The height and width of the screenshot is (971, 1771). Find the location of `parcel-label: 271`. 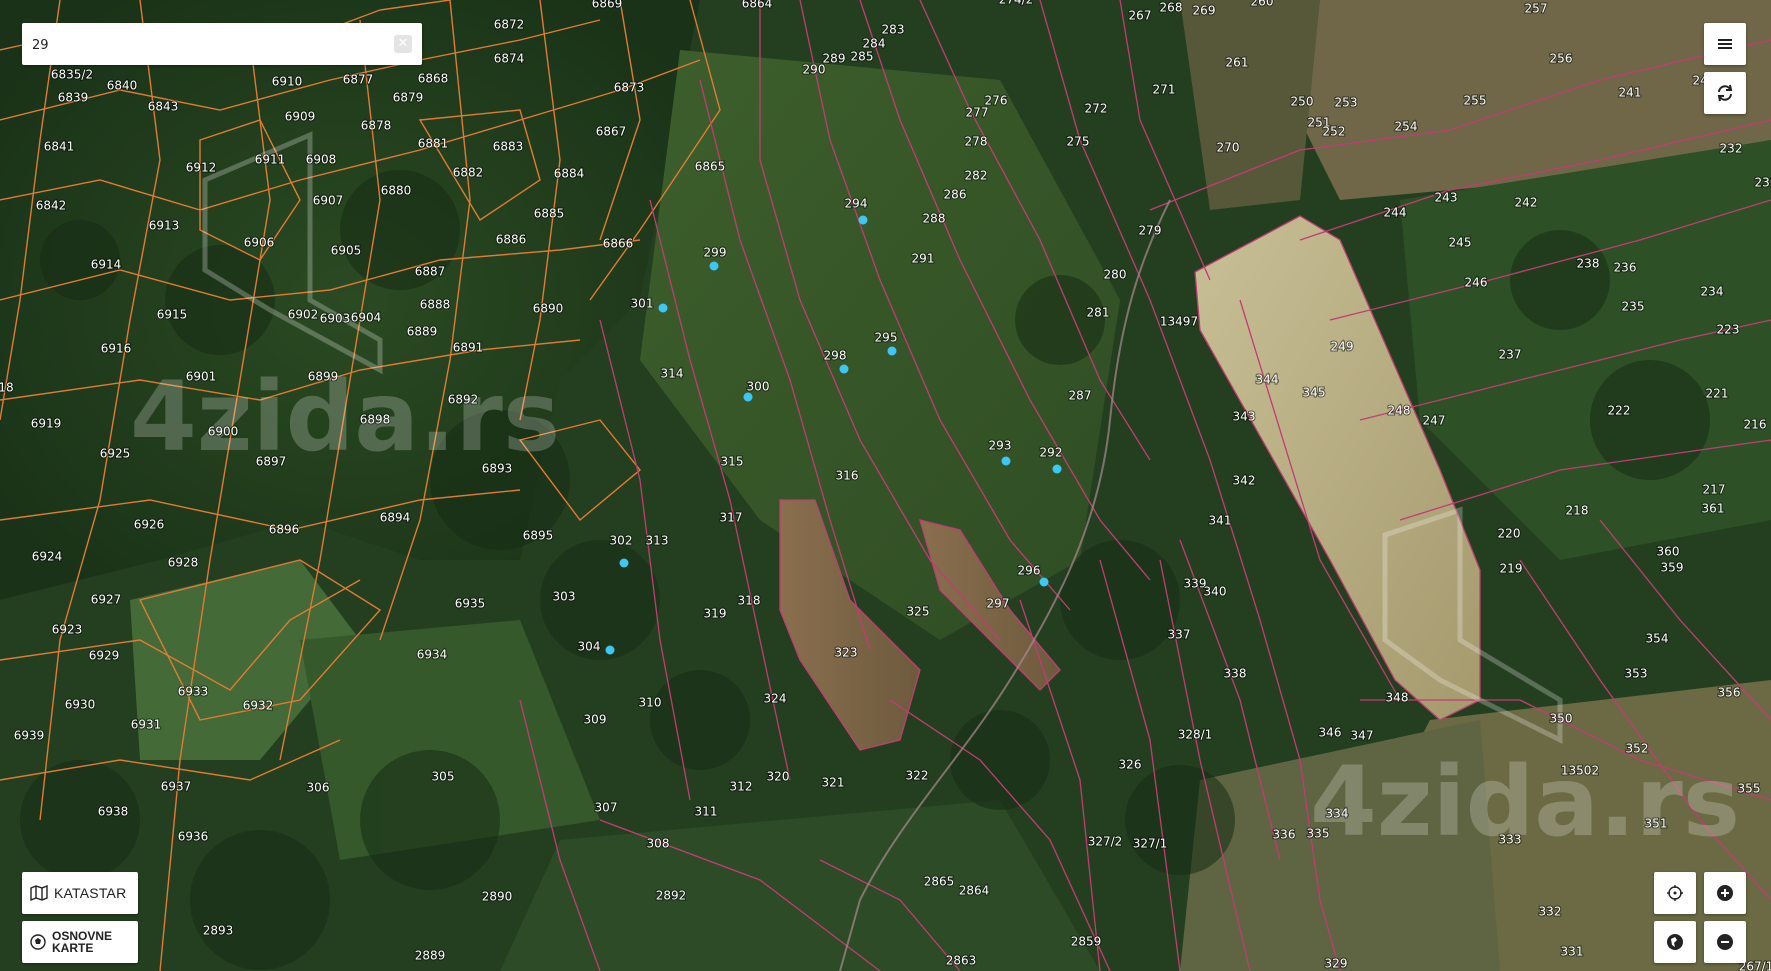

parcel-label: 271 is located at coordinates (1164, 90).